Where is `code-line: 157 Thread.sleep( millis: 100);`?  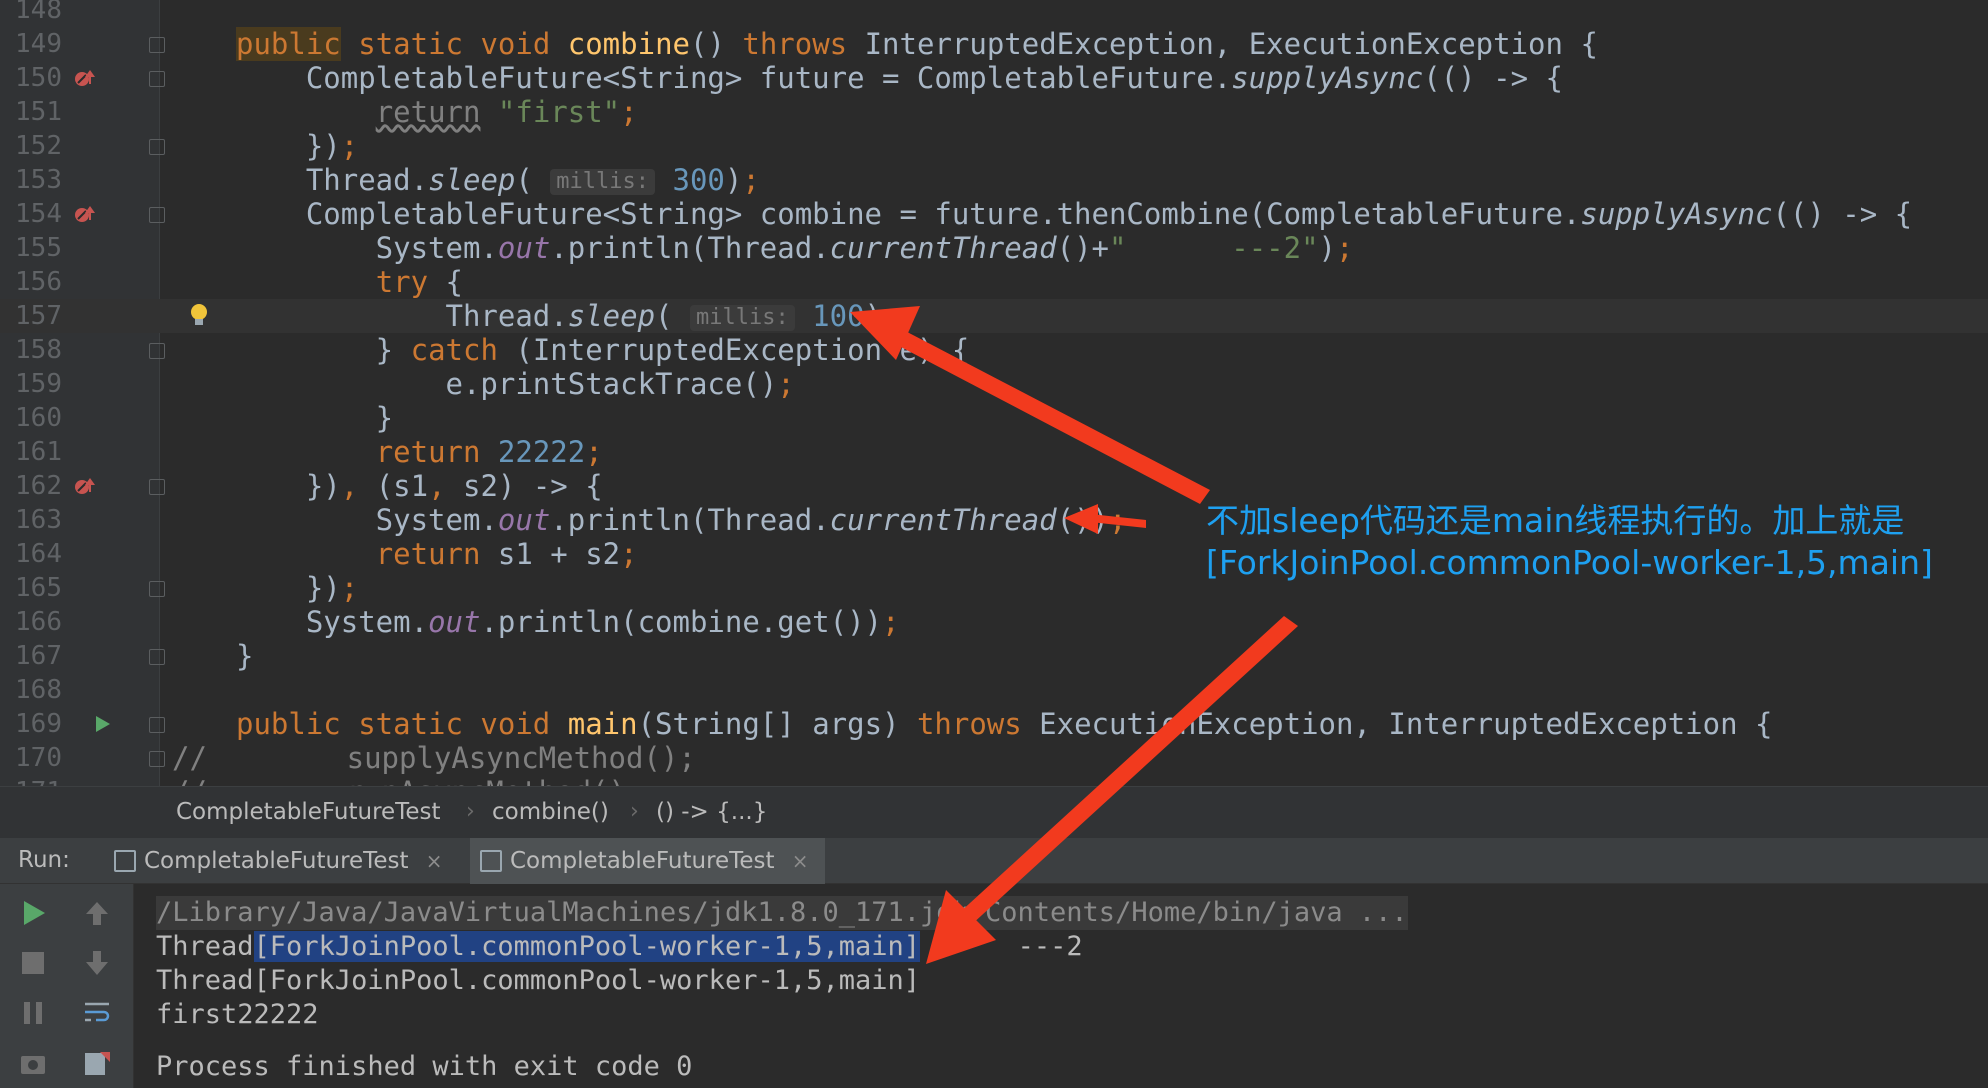 code-line: 157 Thread.sleep( millis: 100); is located at coordinates (994, 316).